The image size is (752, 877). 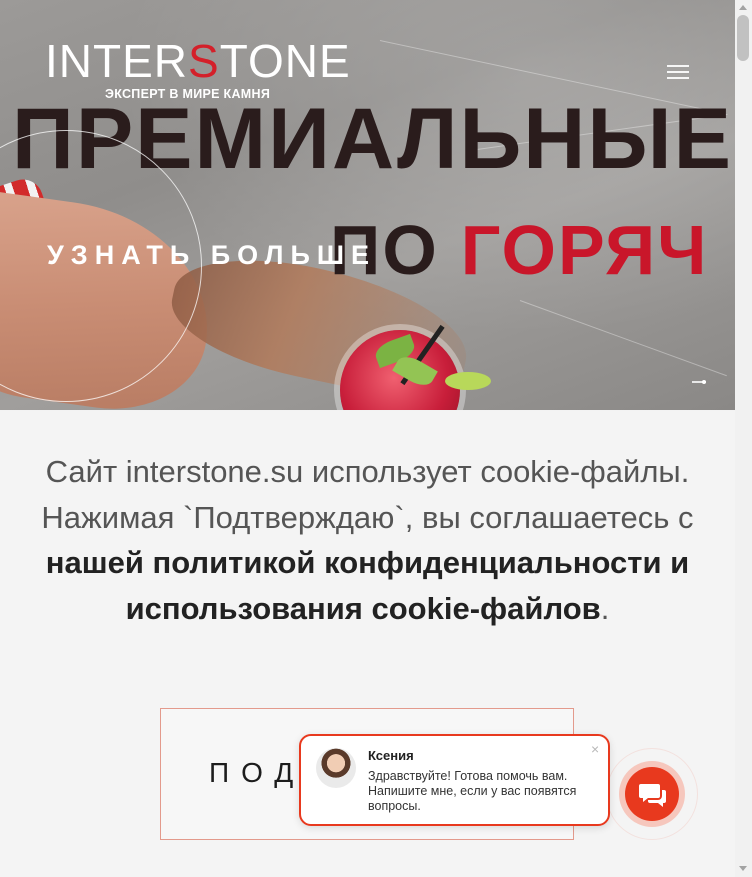 What do you see at coordinates (743, 38) in the screenshot?
I see `scroll-thumb` at bounding box center [743, 38].